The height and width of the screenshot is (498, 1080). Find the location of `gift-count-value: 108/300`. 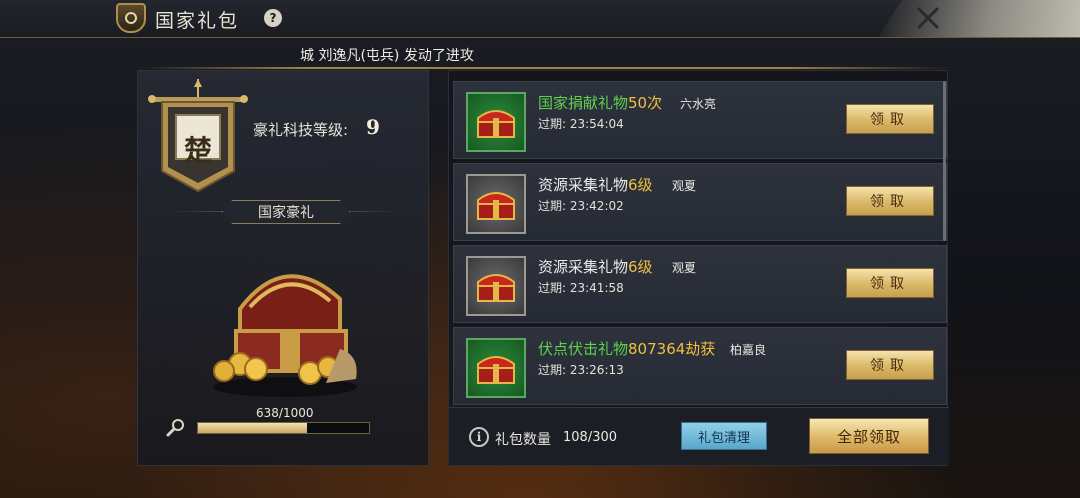

gift-count-value: 108/300 is located at coordinates (590, 437).